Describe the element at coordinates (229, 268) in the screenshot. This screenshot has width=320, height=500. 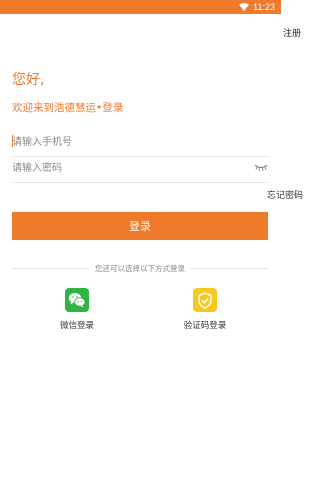
I see `divider-line-right` at that location.